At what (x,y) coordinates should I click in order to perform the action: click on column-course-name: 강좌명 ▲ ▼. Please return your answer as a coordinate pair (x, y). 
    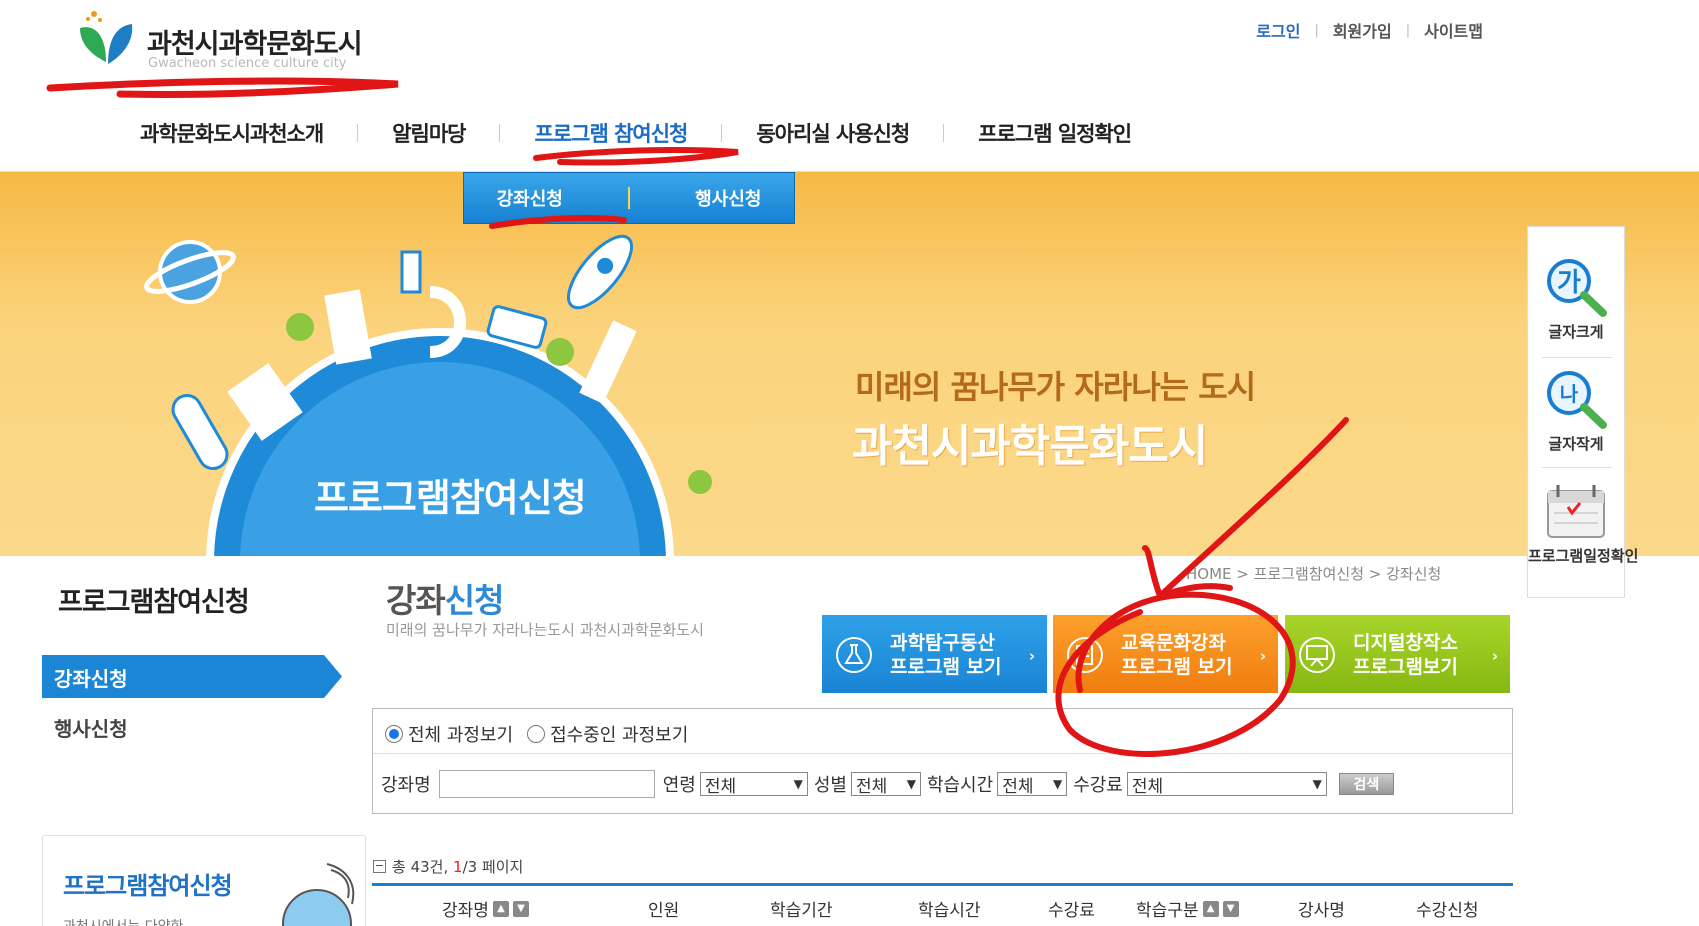
    Looking at the image, I should click on (485, 908).